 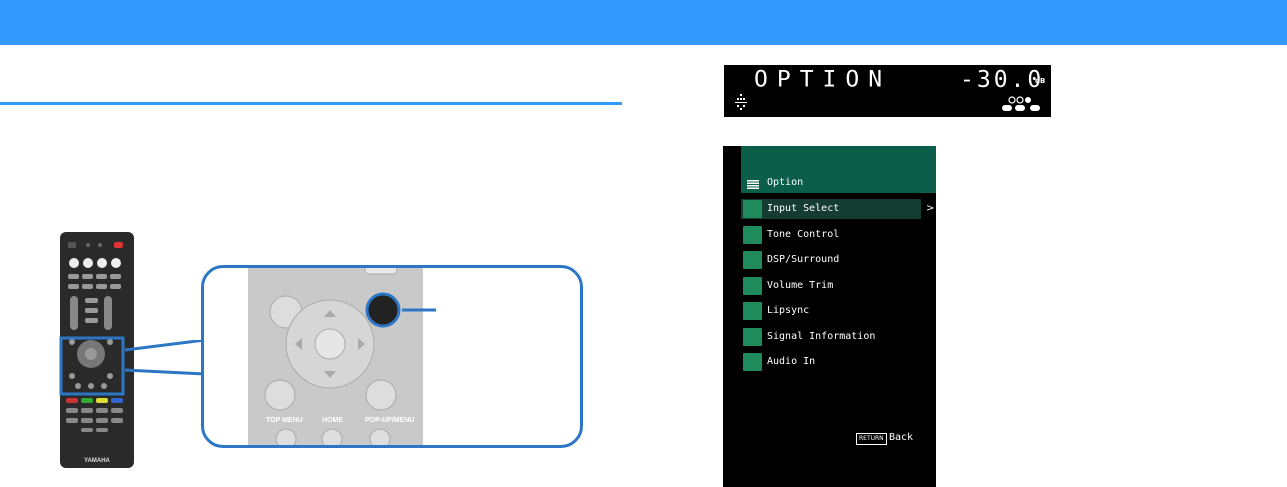 I want to click on menu-item-label: Volume Trim, so click(x=800, y=285).